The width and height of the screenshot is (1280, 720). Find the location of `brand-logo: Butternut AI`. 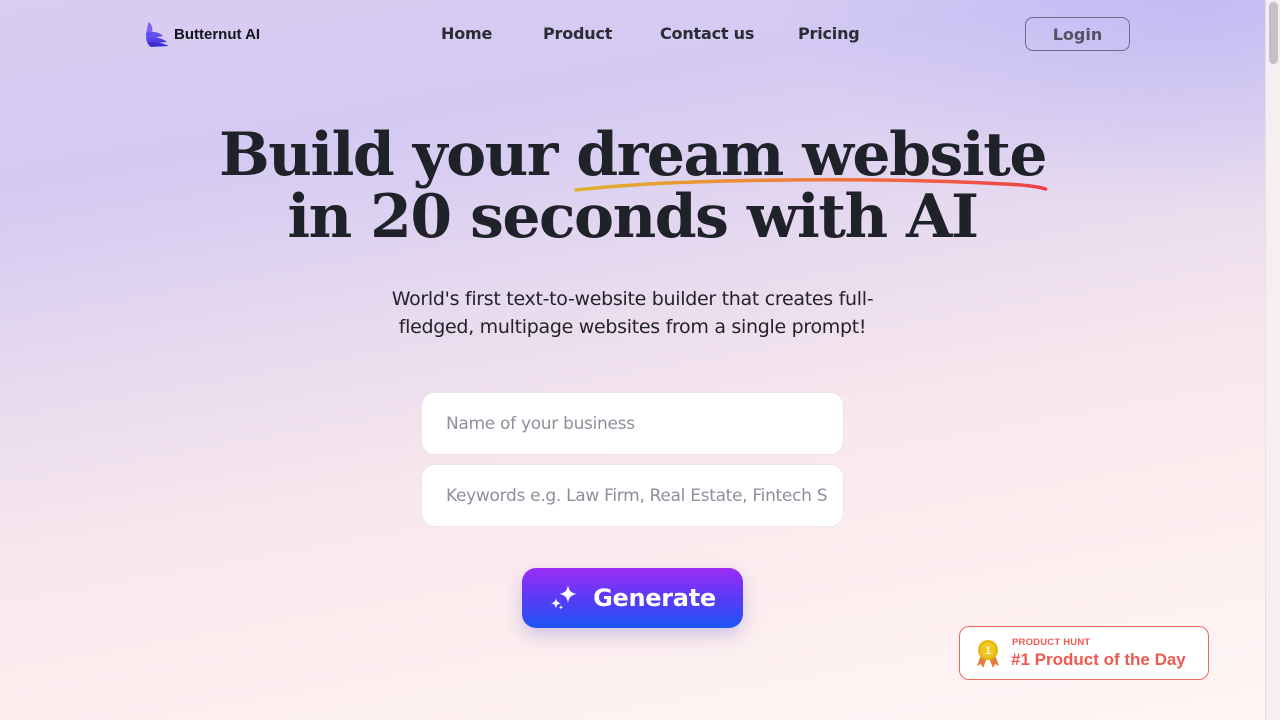

brand-logo: Butternut AI is located at coordinates (201, 34).